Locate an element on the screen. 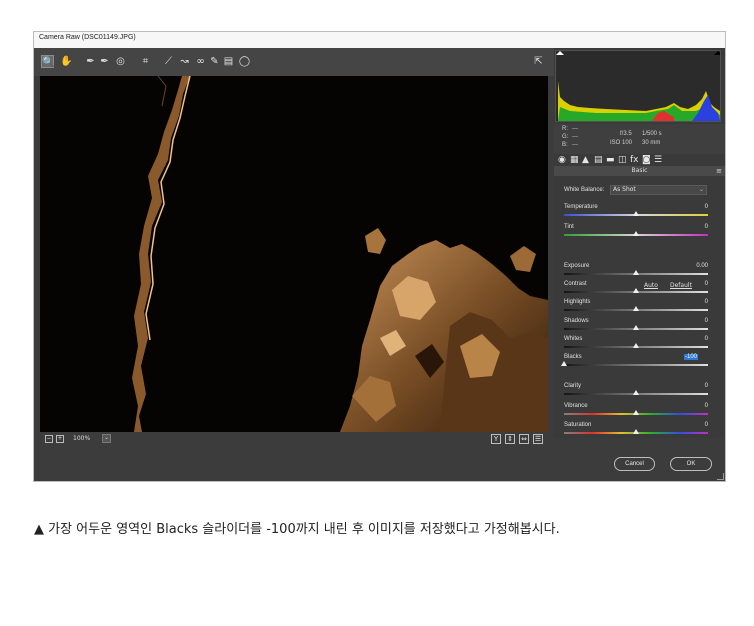  slider-shadows-label: Shadows is located at coordinates (576, 321).